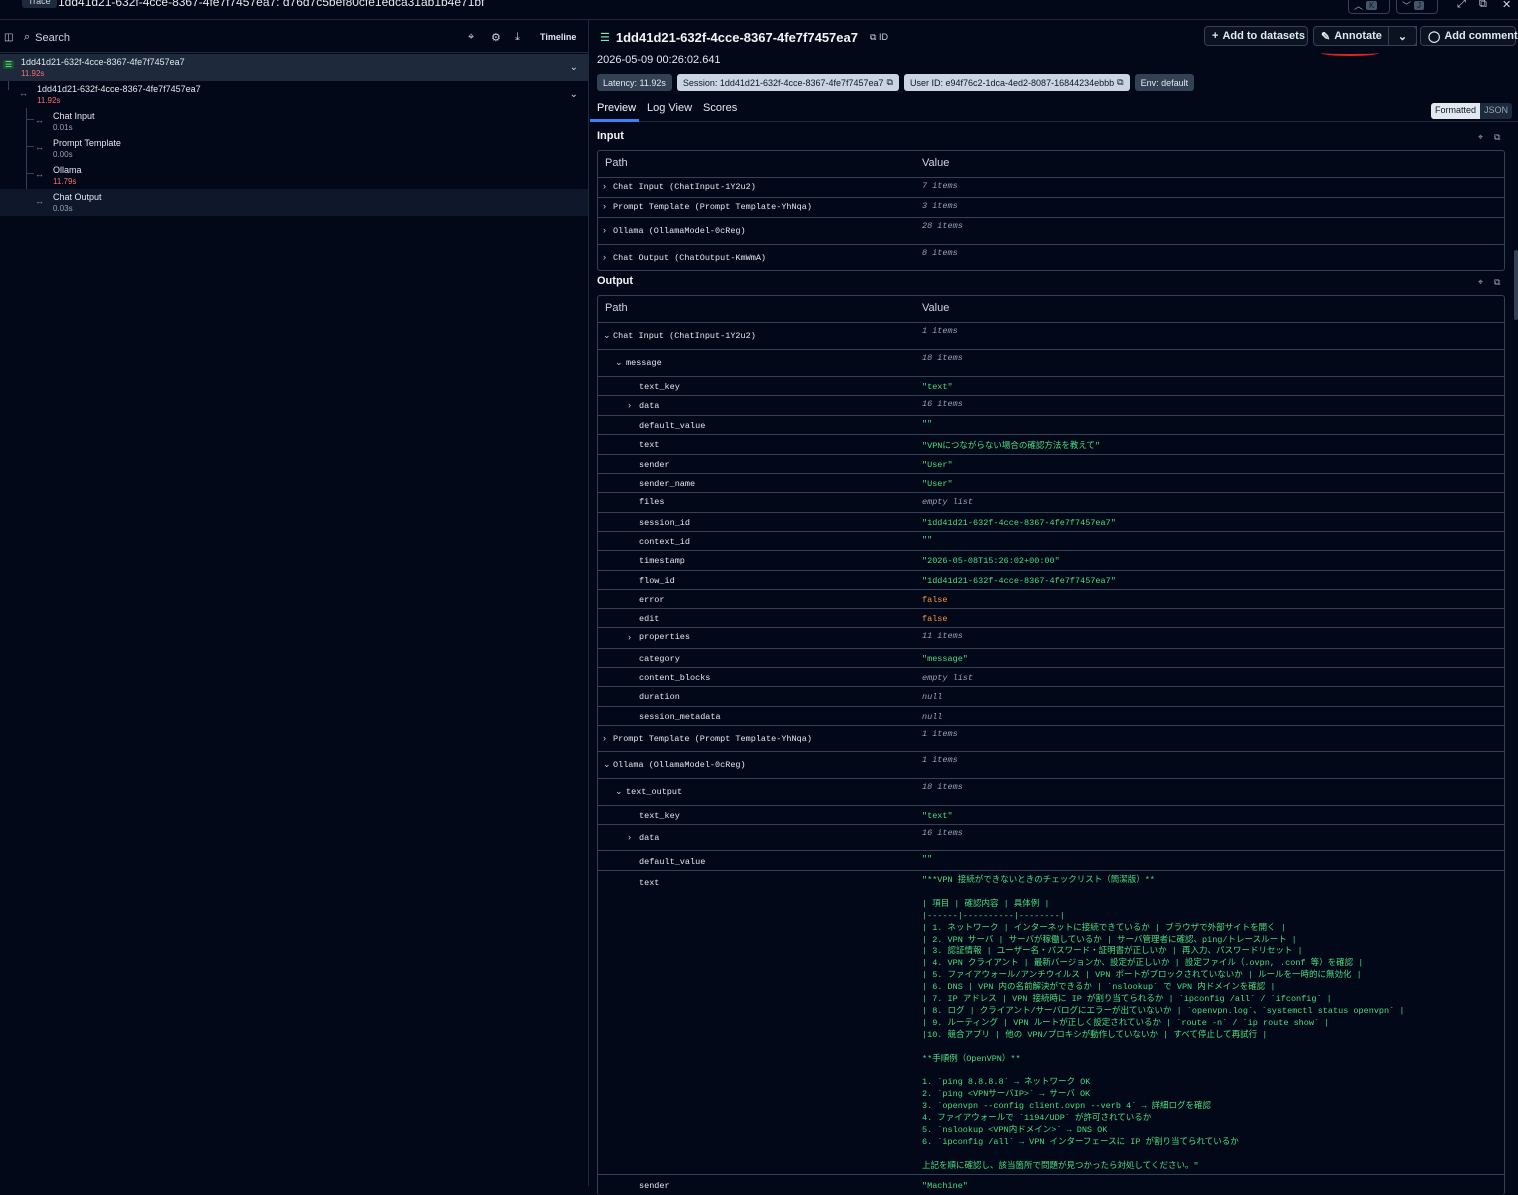 The image size is (1518, 1195). I want to click on scrollbar, so click(1516, 285).